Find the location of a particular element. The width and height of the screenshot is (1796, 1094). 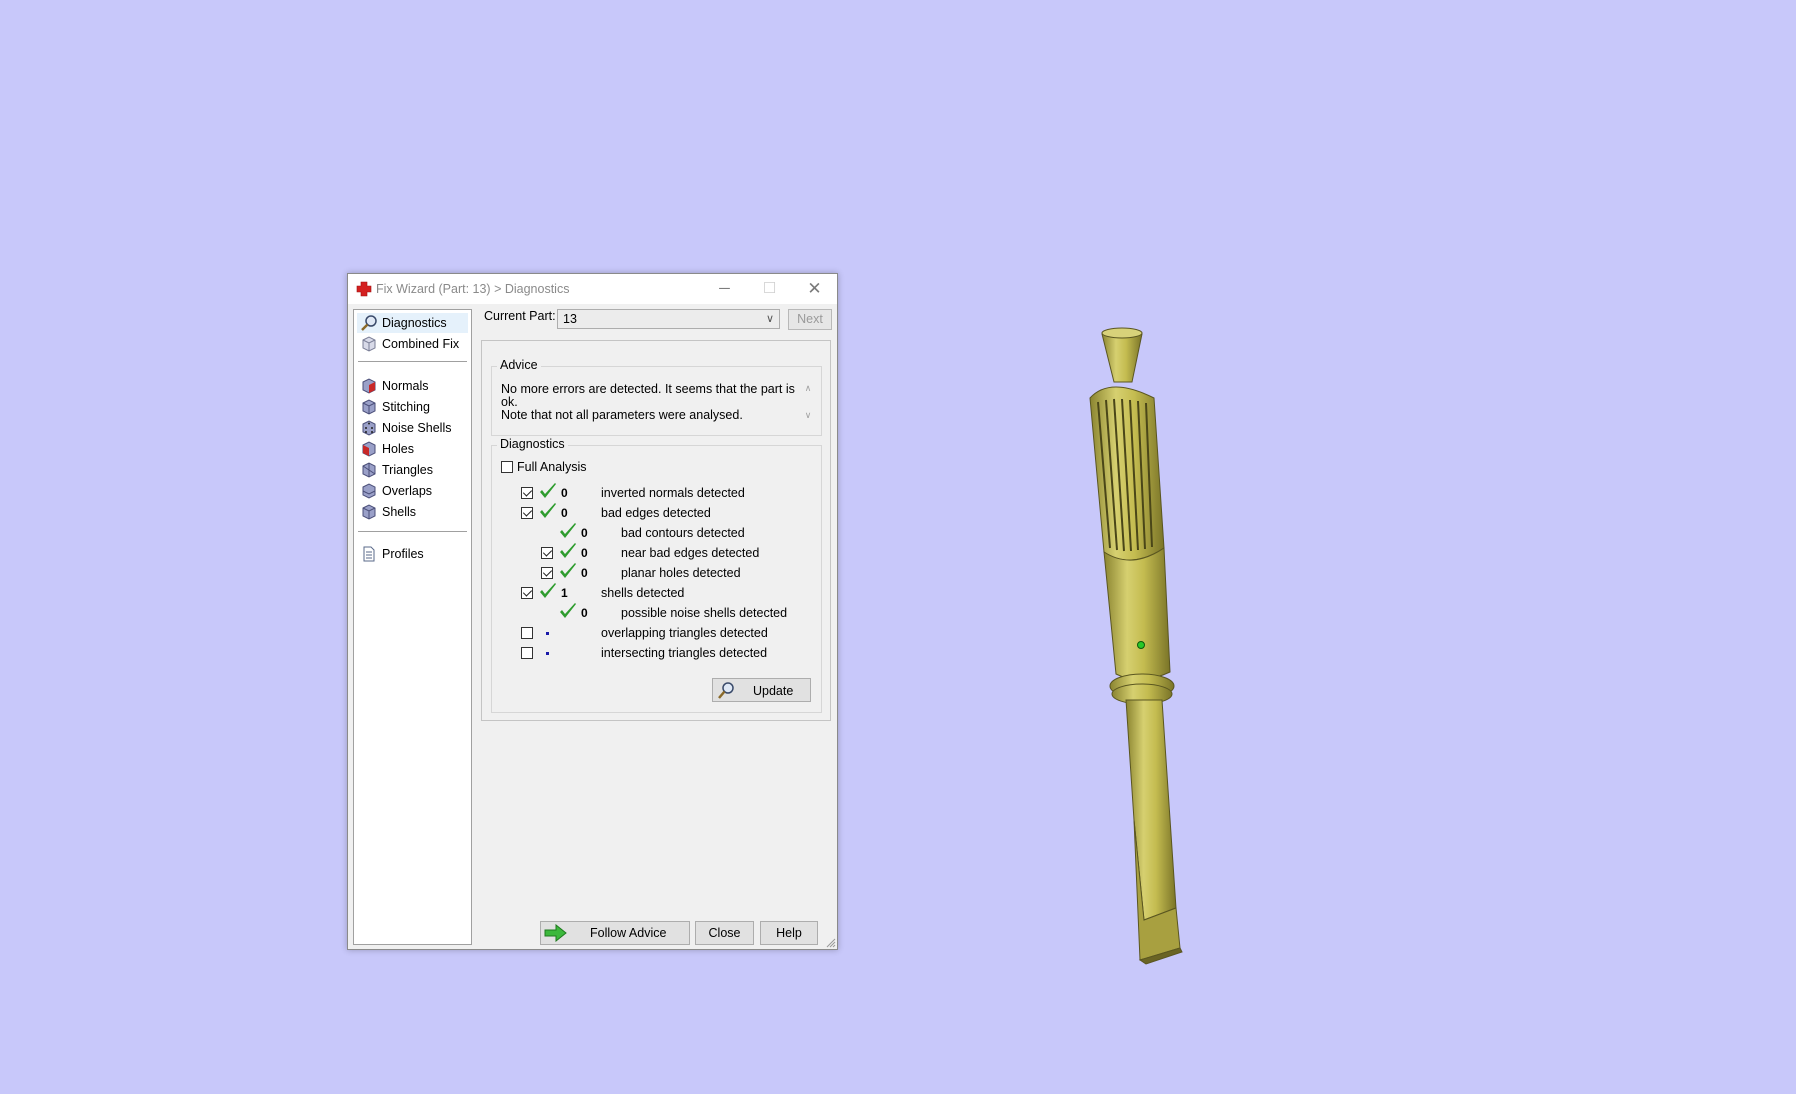

full-analysis-checkbox is located at coordinates (507, 467).